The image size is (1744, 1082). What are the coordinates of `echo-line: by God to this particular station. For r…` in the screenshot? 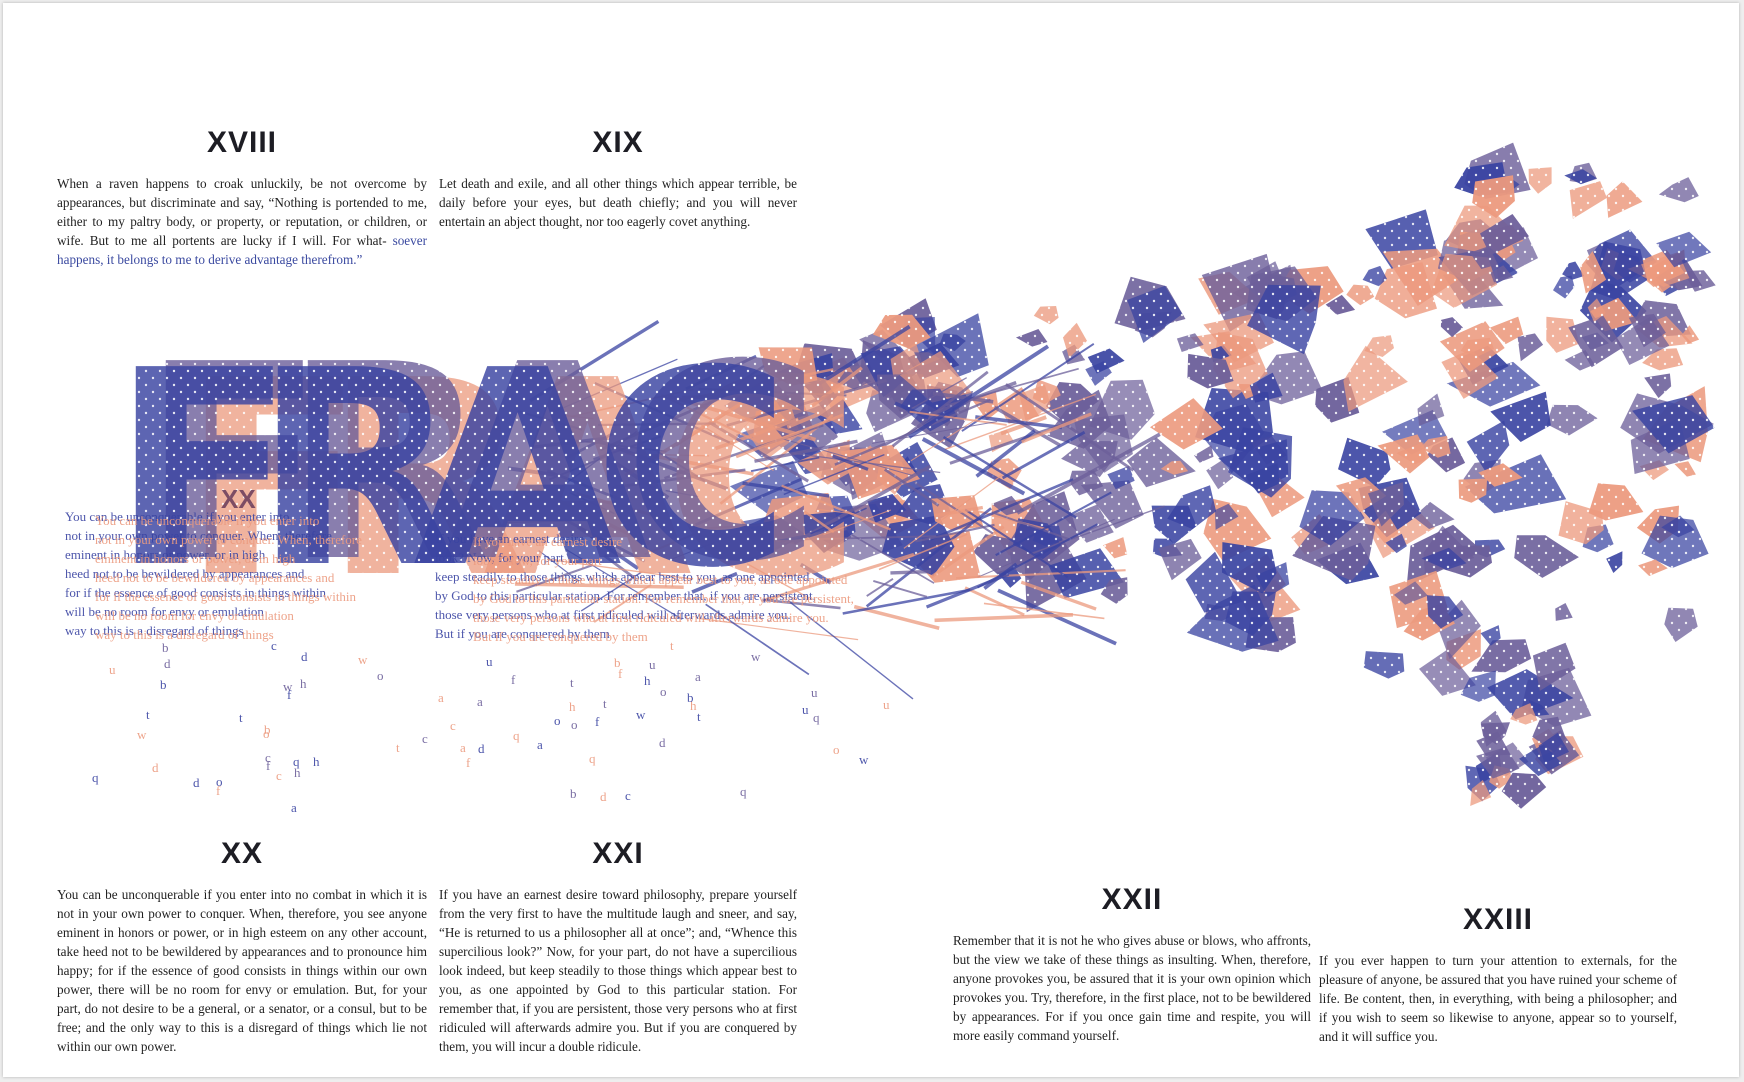 It's located at (663, 598).